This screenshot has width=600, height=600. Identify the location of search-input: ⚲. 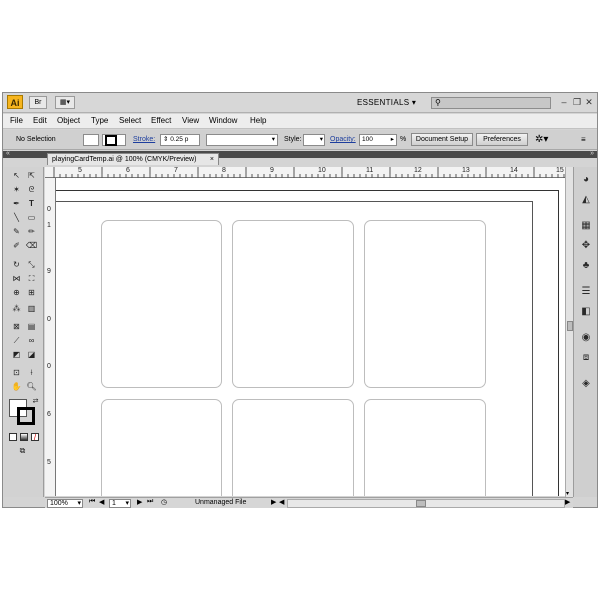
(491, 103).